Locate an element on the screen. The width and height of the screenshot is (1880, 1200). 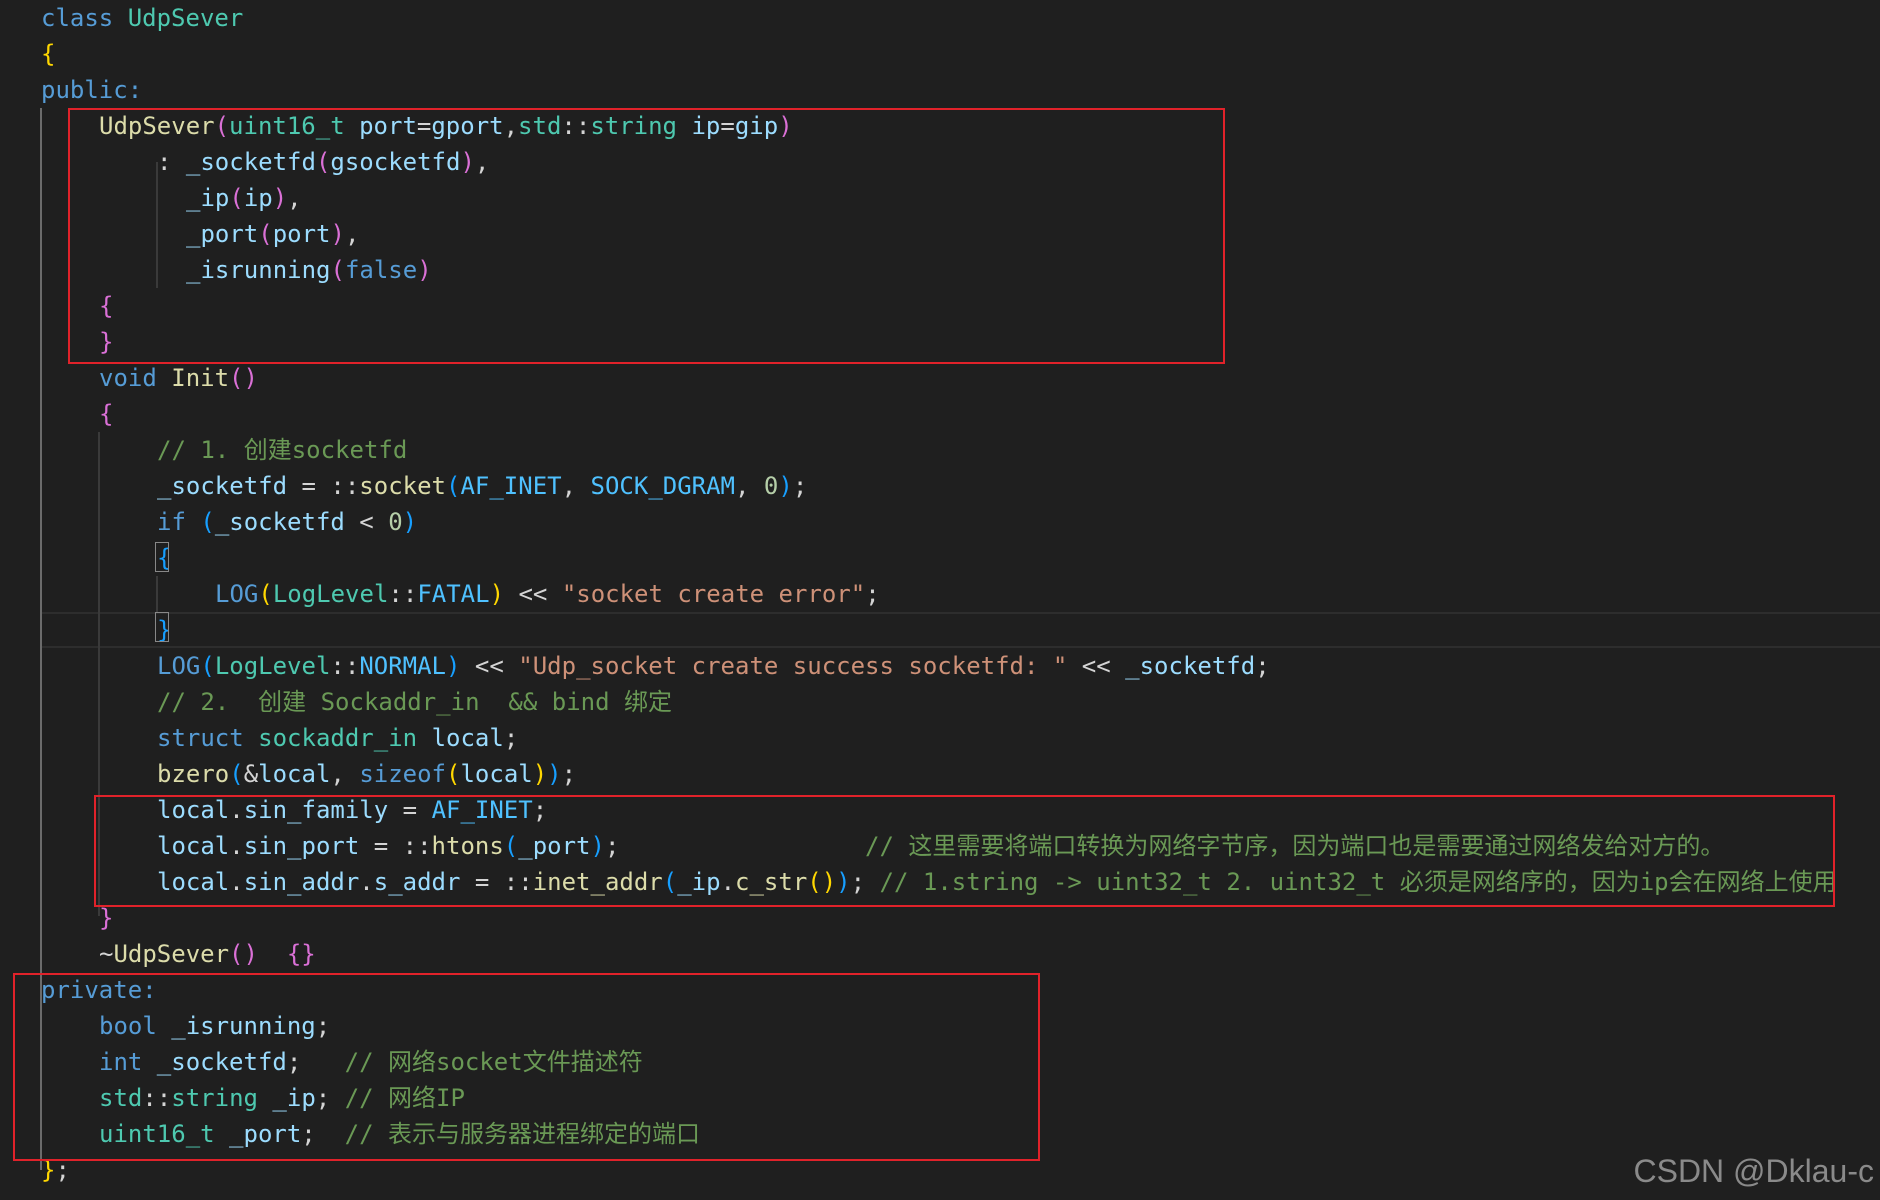
code-token: sizeof is located at coordinates (403, 774).